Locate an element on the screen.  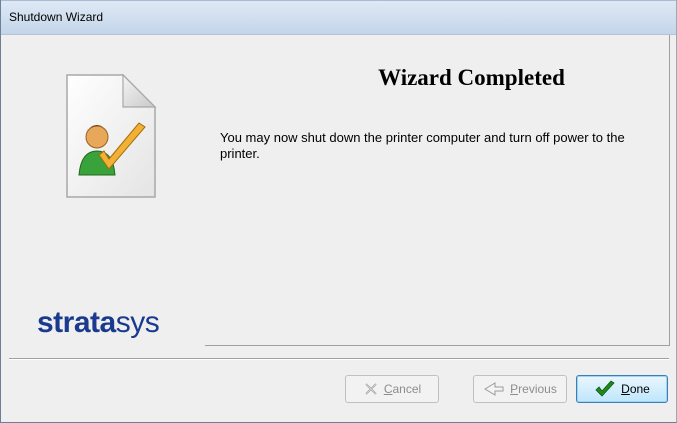
window-title: Shutdown Wizard is located at coordinates (56, 17).